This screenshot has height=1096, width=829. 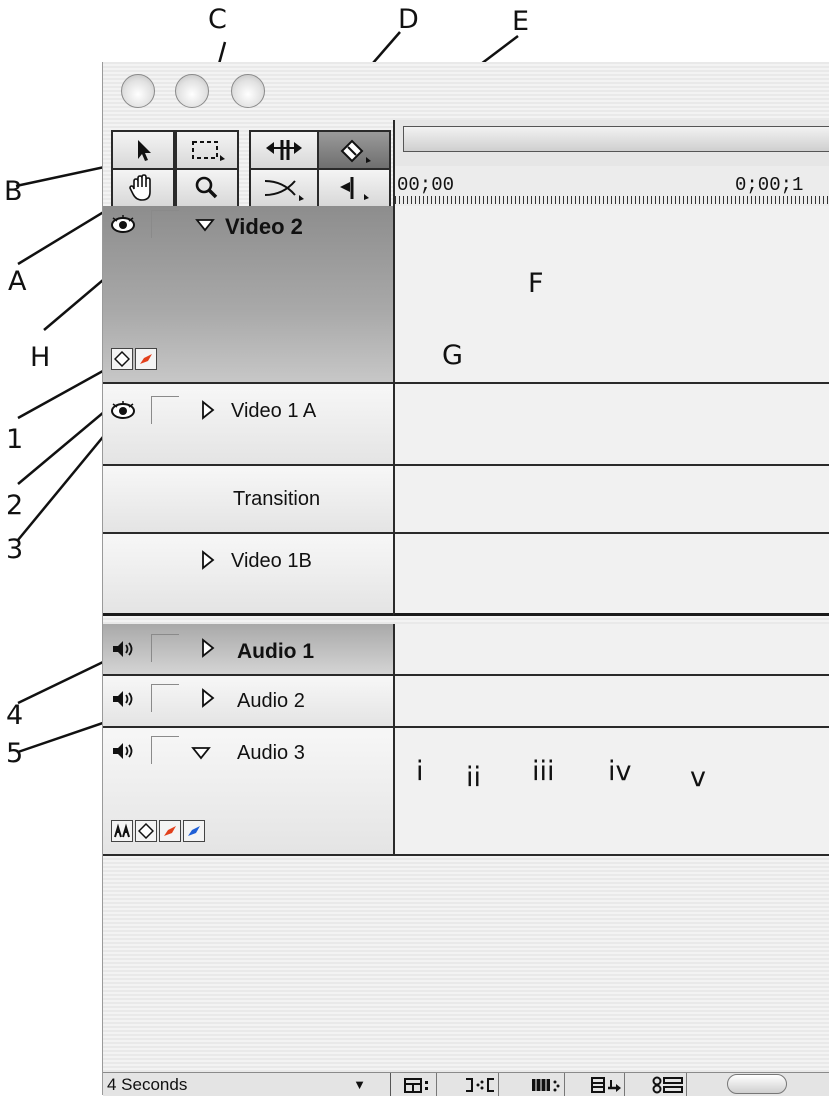 I want to click on callout-letter: E, so click(x=521, y=21).